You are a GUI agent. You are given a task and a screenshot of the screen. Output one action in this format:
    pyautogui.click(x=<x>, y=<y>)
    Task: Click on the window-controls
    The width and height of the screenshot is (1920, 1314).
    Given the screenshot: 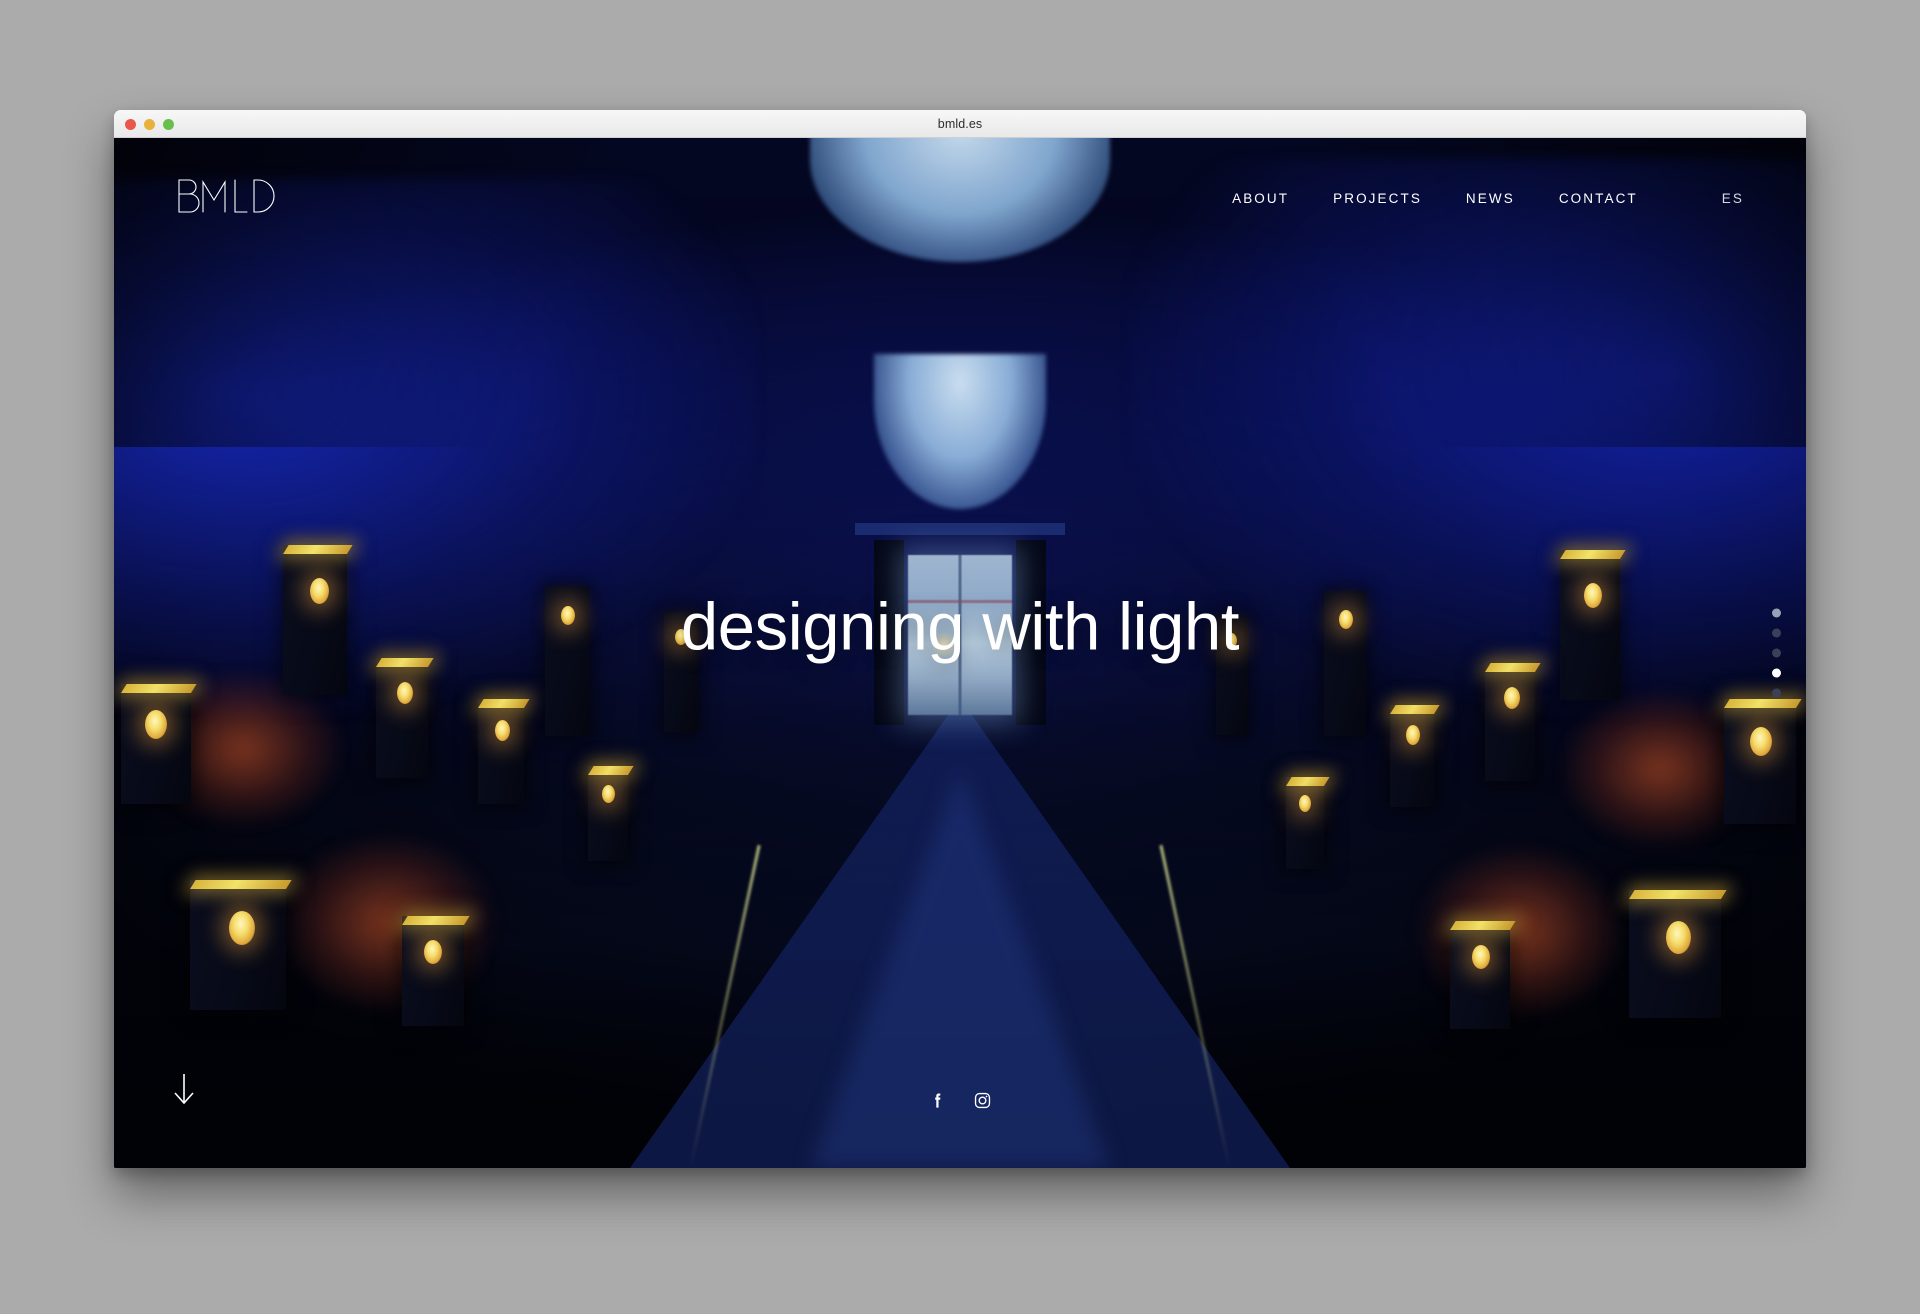 What is the action you would take?
    pyautogui.click(x=149, y=124)
    